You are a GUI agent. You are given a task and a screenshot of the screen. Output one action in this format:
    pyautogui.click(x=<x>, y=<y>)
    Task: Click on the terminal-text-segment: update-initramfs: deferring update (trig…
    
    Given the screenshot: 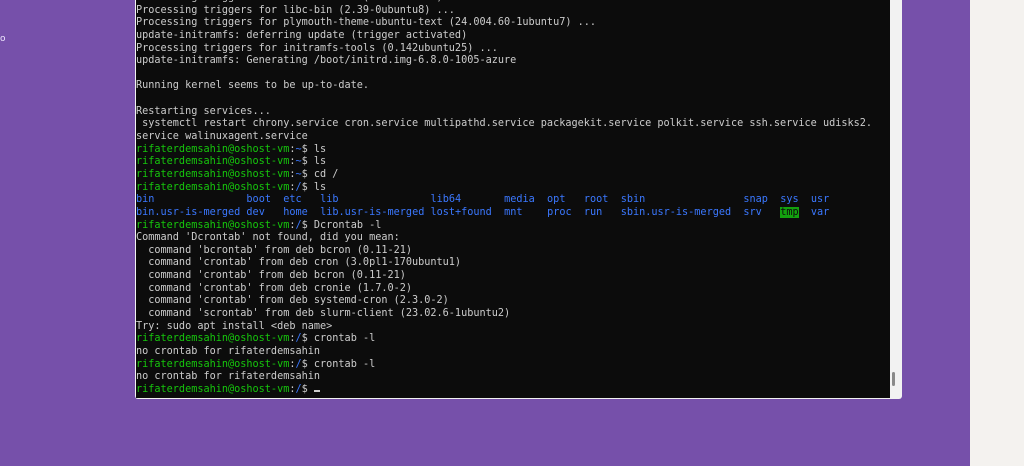 What is the action you would take?
    pyautogui.click(x=302, y=35)
    